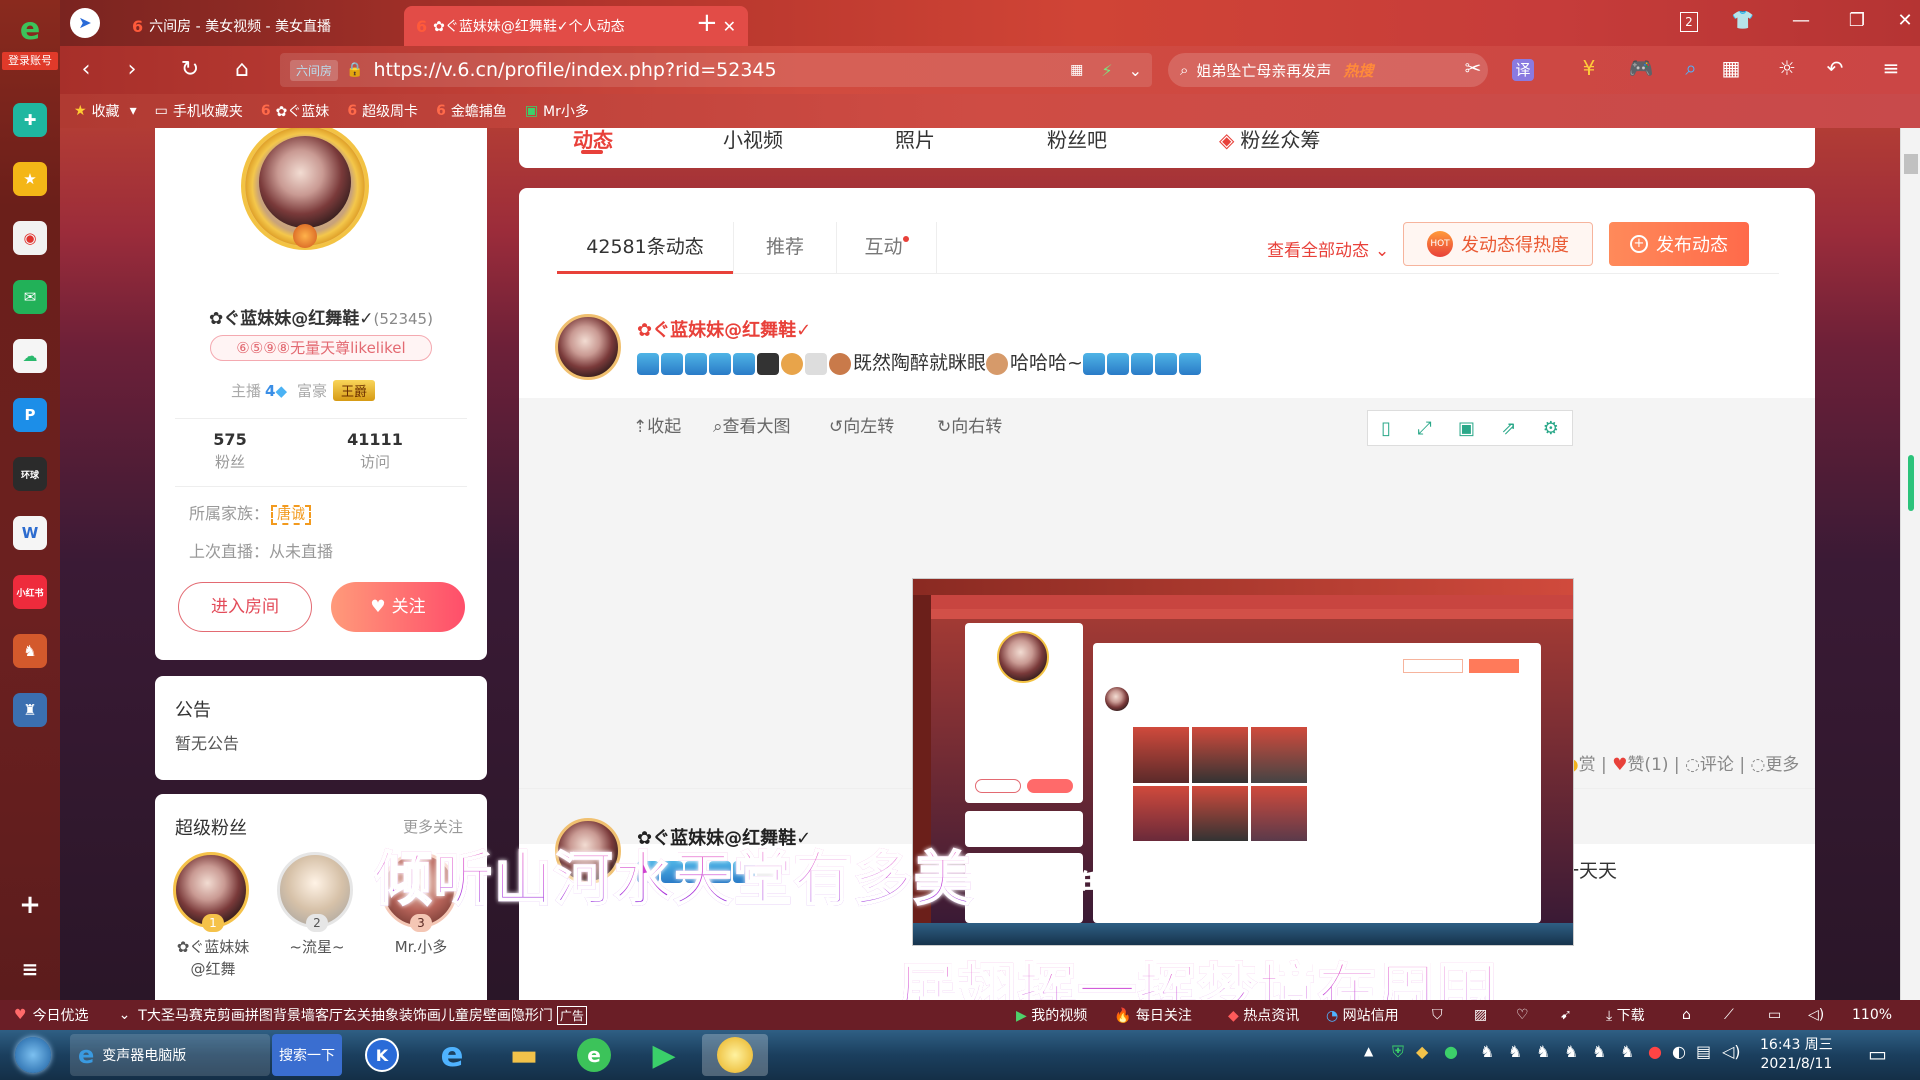 The image size is (1920, 1080). What do you see at coordinates (30, 533) in the screenshot?
I see `doc-app-icon: W` at bounding box center [30, 533].